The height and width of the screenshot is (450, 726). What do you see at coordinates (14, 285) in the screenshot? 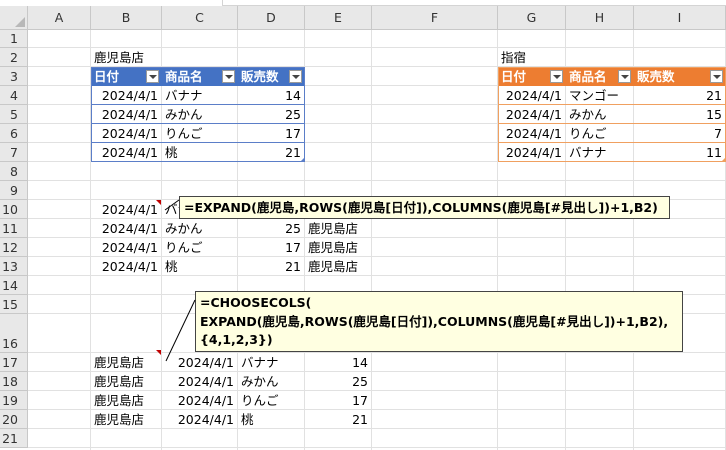
I see `row-header-14: 14` at bounding box center [14, 285].